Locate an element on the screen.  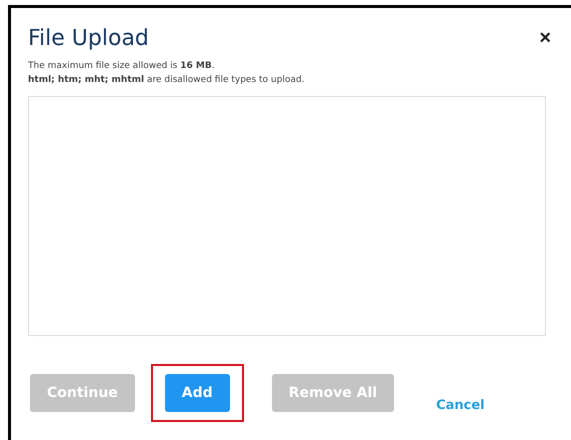
cancel-link: Cancel is located at coordinates (460, 405).